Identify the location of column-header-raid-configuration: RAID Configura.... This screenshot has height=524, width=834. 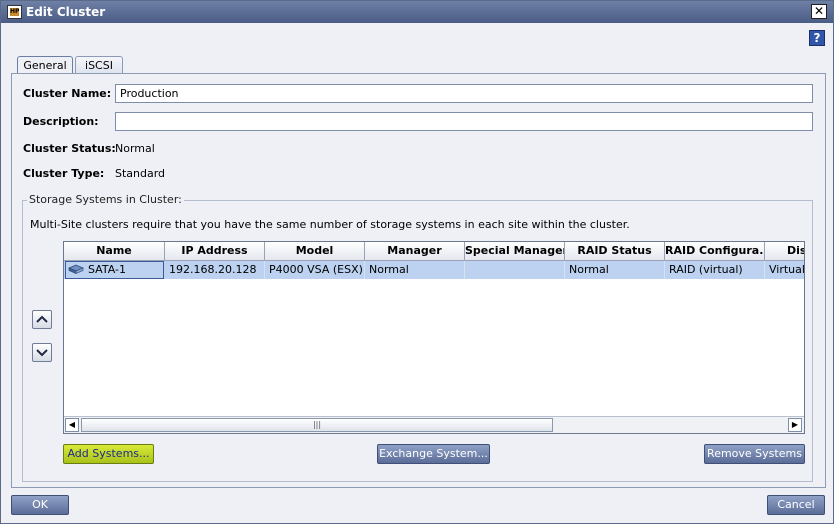
(715, 251).